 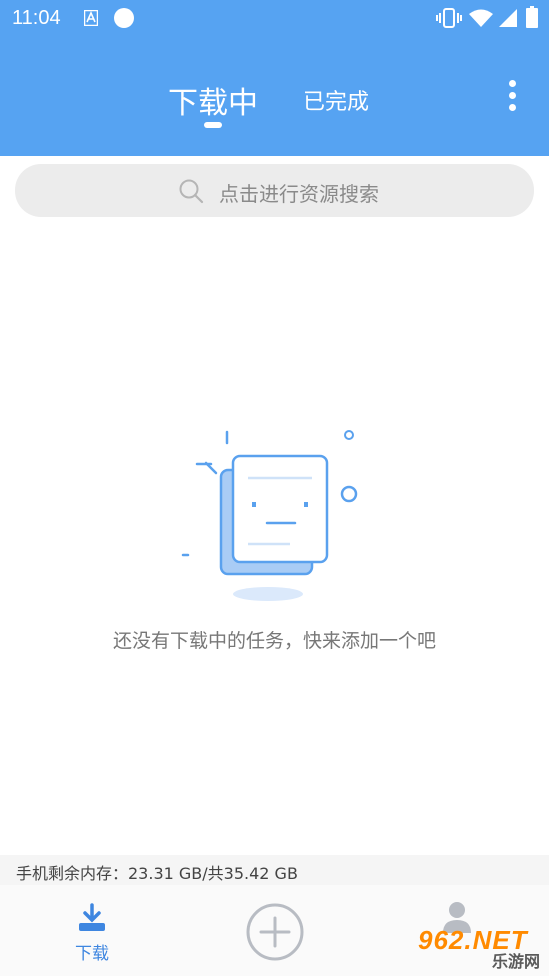 I want to click on tab-downloading: 下载中, so click(x=213, y=100).